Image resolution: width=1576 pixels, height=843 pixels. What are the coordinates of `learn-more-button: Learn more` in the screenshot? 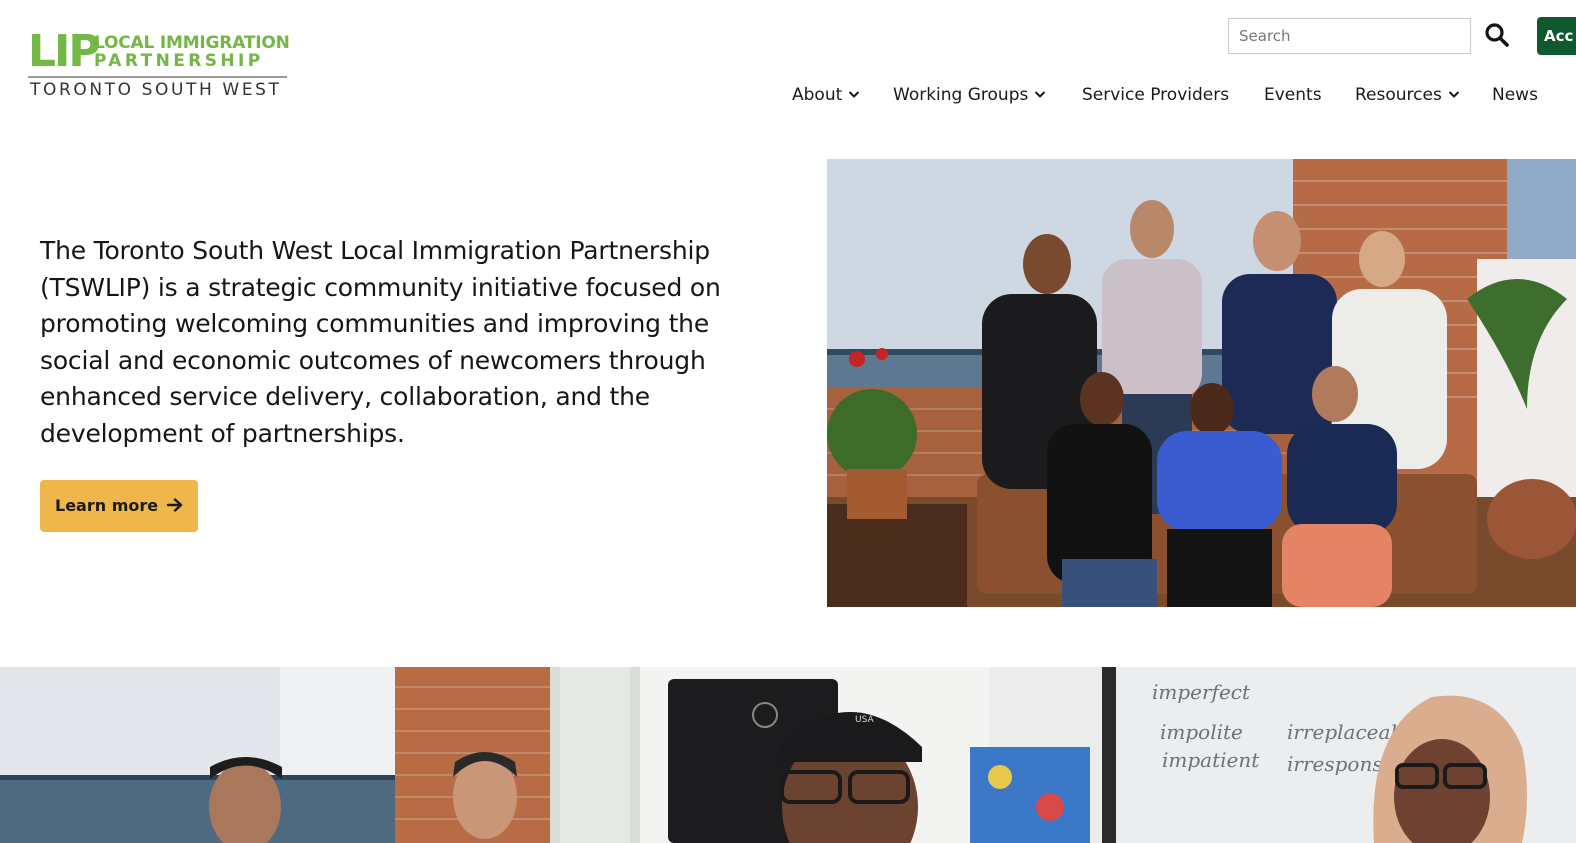 It's located at (119, 506).